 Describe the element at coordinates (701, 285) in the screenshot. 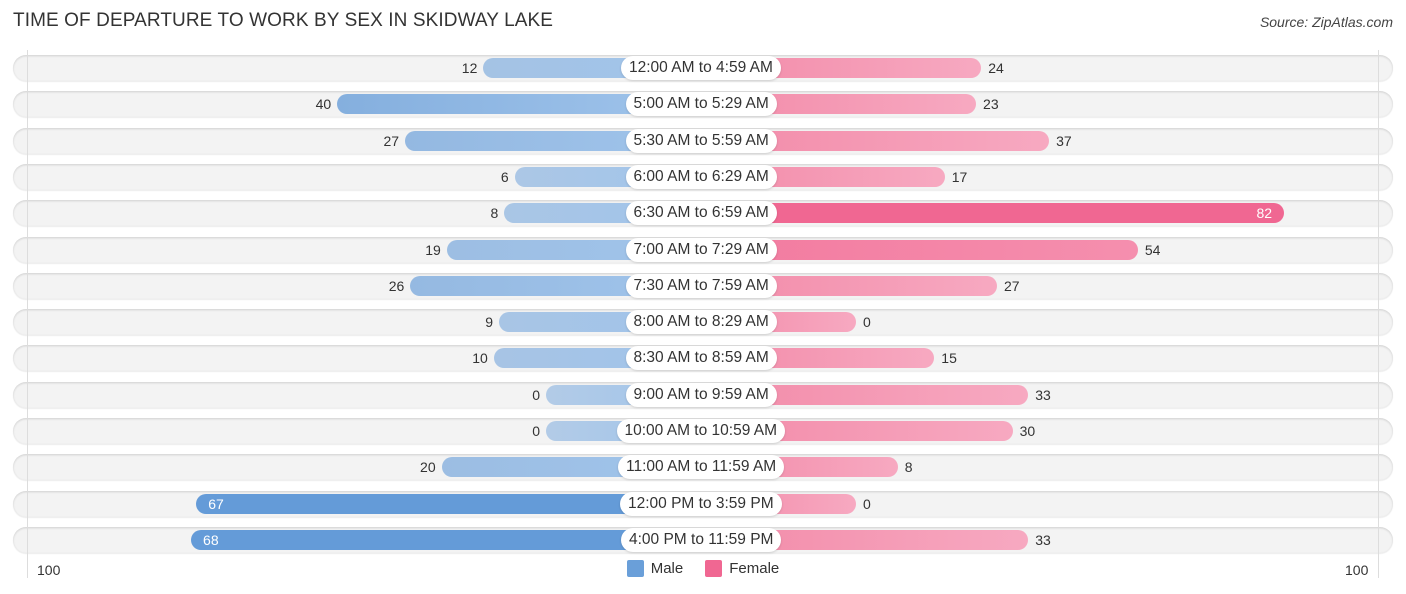

I see `category-label: 7:30 AM to 7:59 AM` at that location.